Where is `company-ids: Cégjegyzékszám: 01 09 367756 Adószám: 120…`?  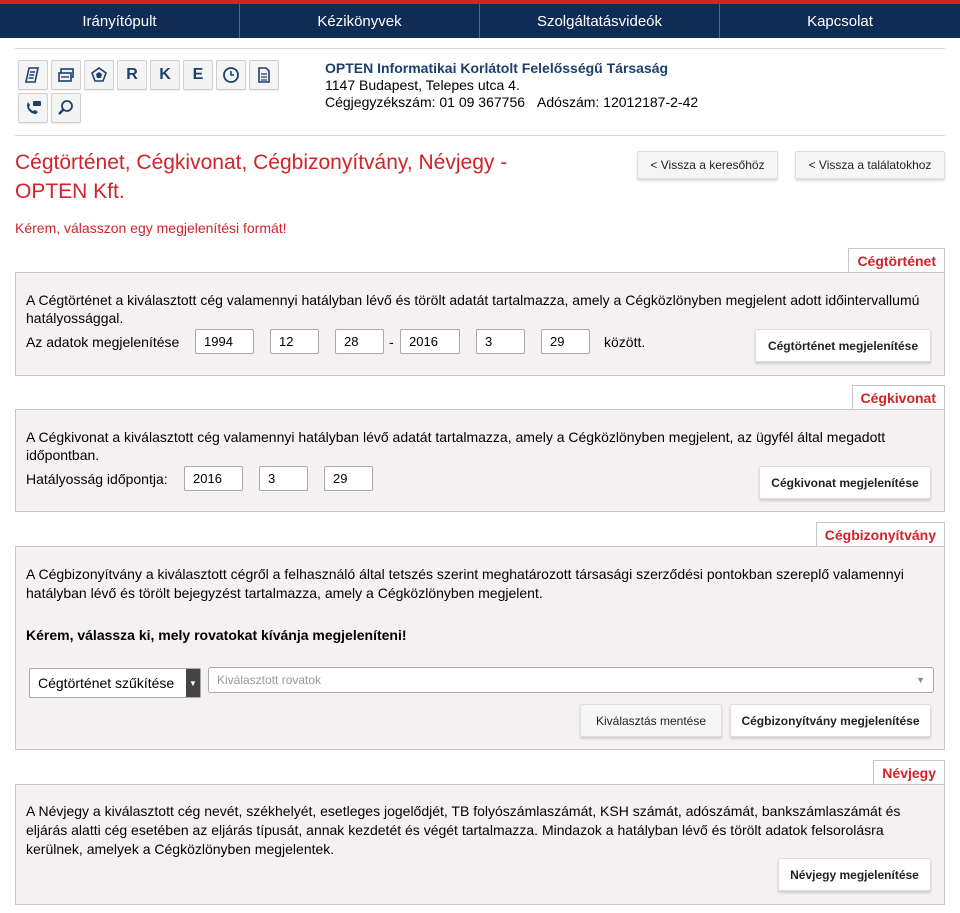 company-ids: Cégjegyzékszám: 01 09 367756 Adószám: 120… is located at coordinates (511, 102).